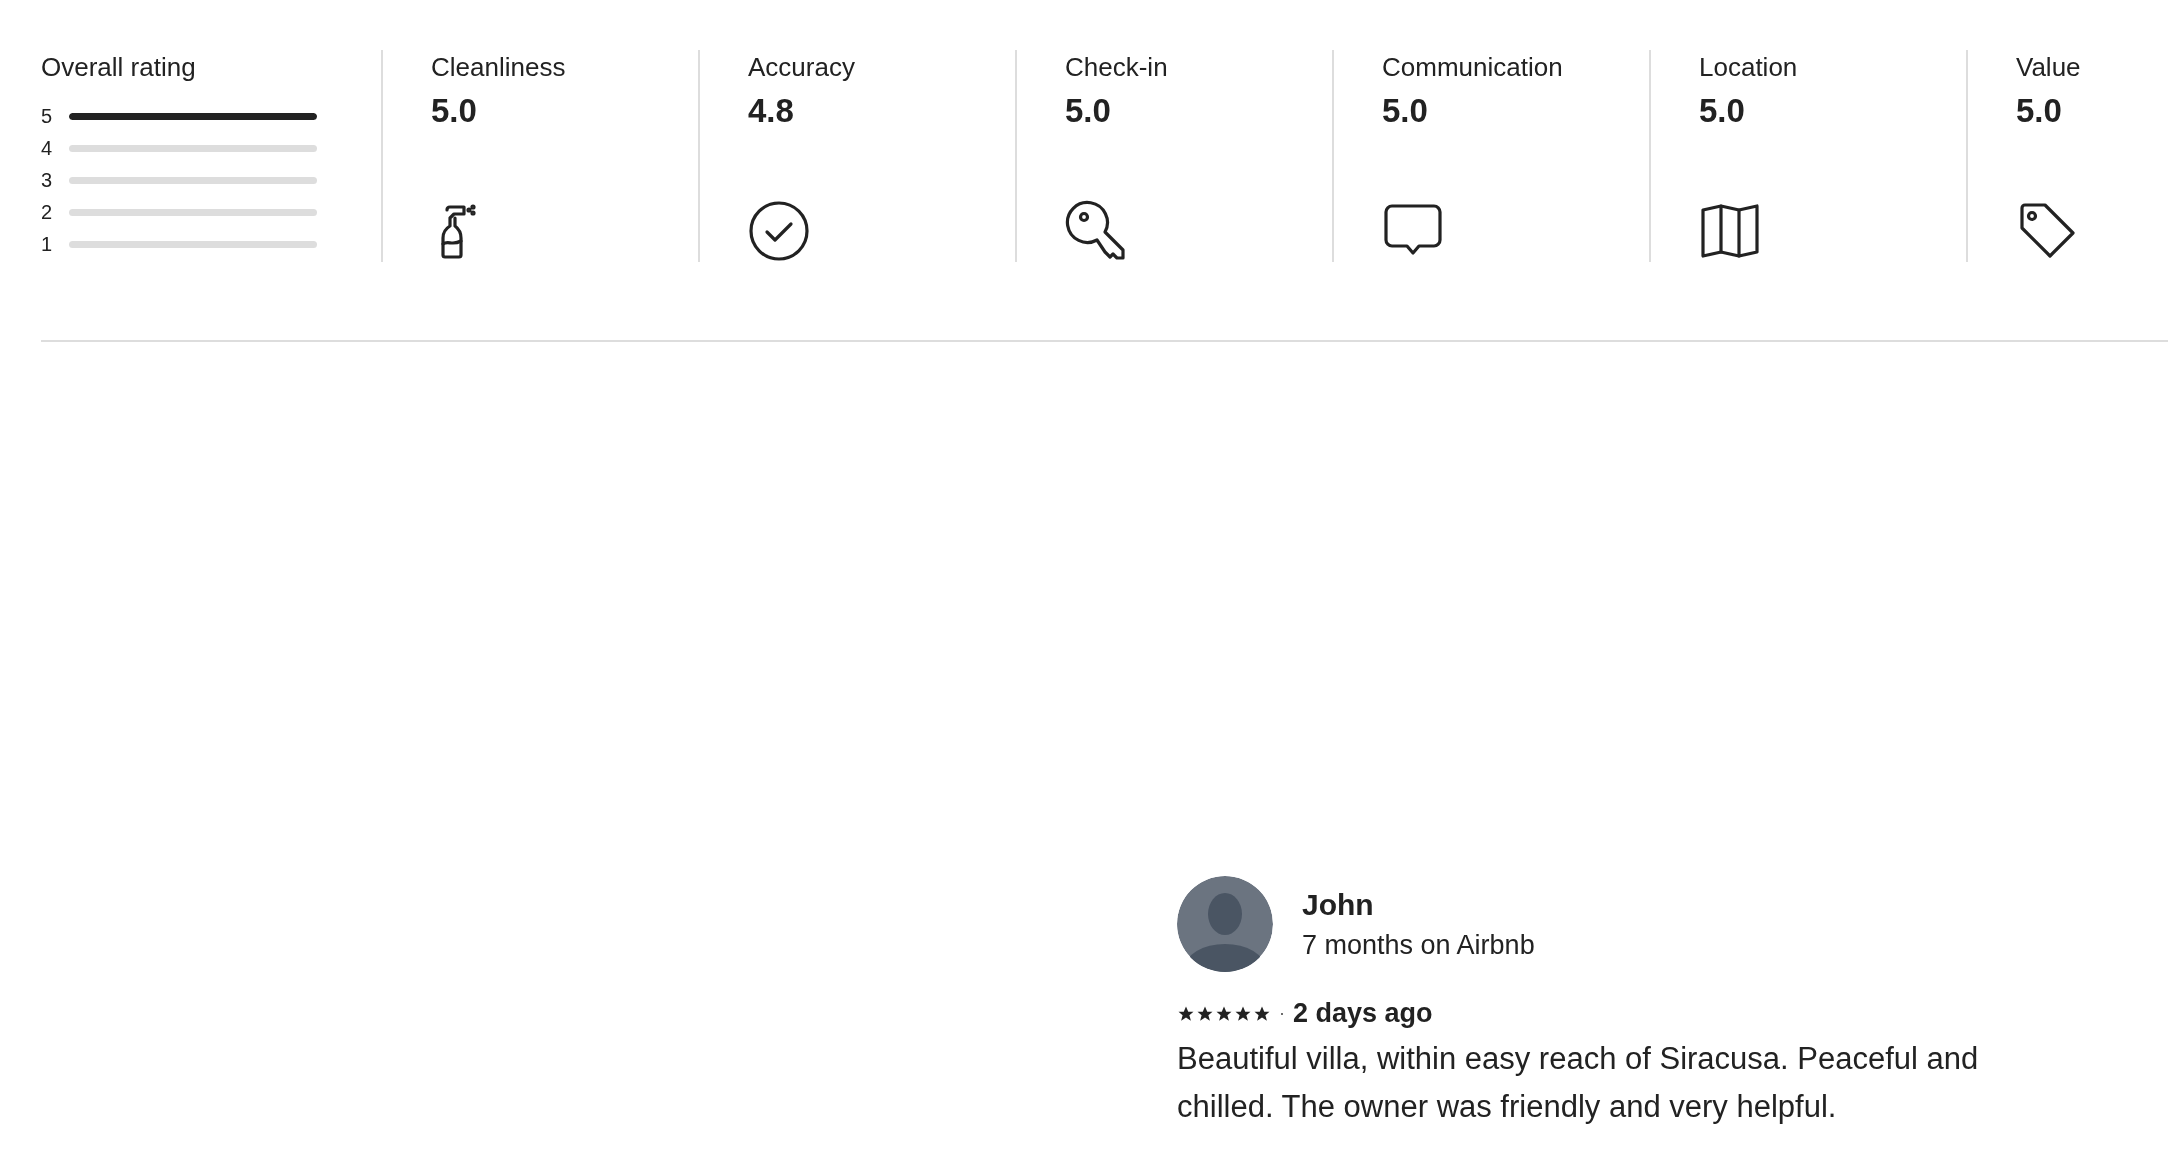 This screenshot has height=1160, width=2168. What do you see at coordinates (1096, 231) in the screenshot?
I see `key-icon` at bounding box center [1096, 231].